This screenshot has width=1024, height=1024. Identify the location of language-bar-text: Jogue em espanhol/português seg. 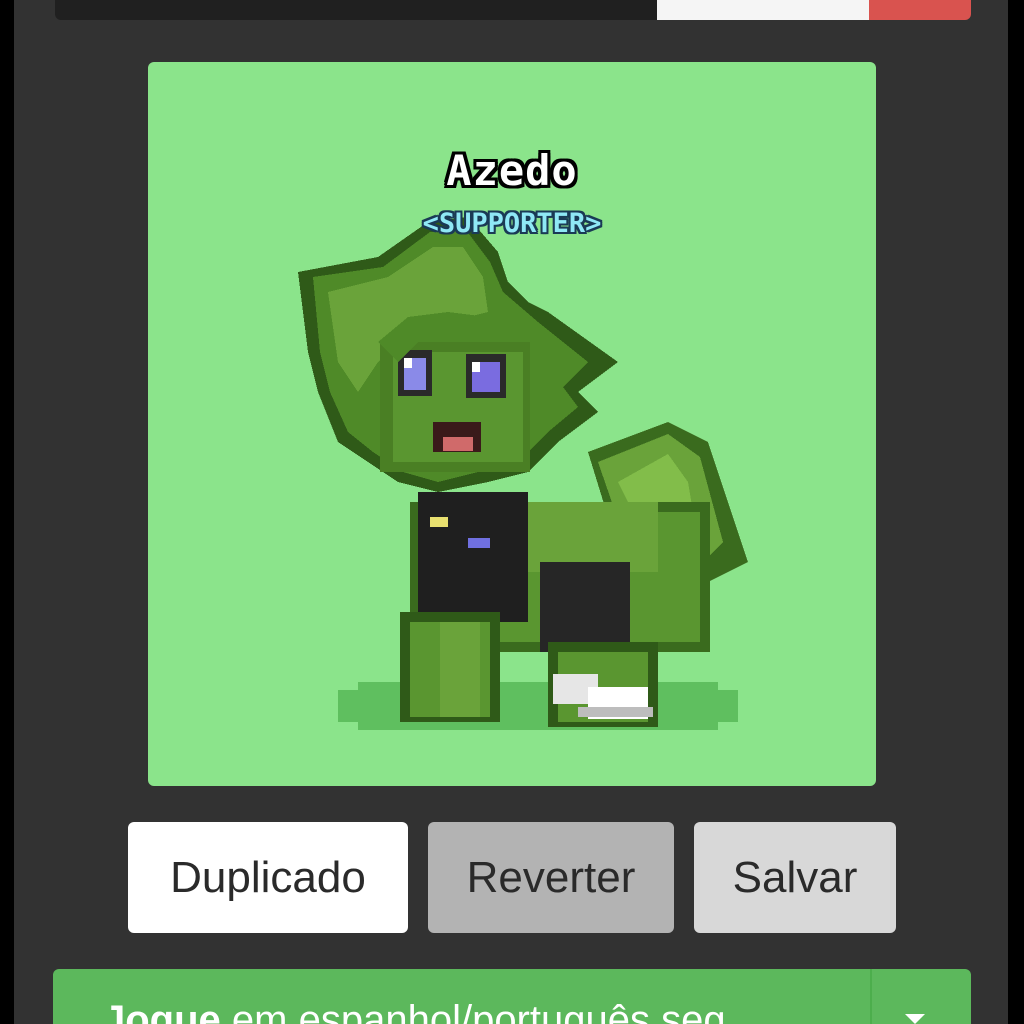
(414, 1009).